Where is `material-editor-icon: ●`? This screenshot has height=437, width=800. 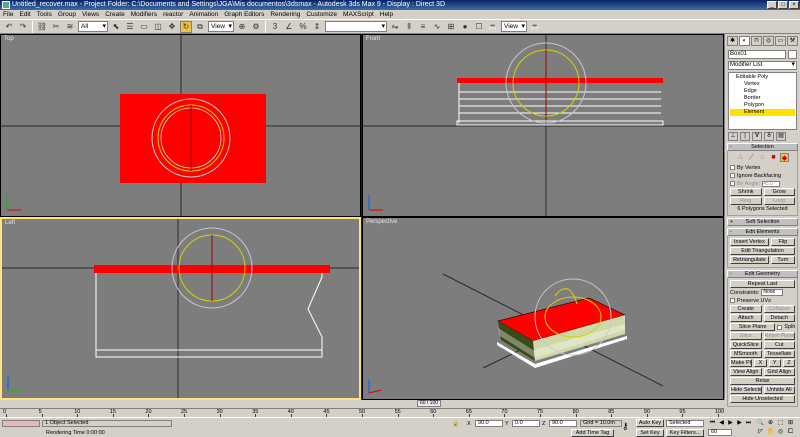
material-editor-icon: ● is located at coordinates (465, 27).